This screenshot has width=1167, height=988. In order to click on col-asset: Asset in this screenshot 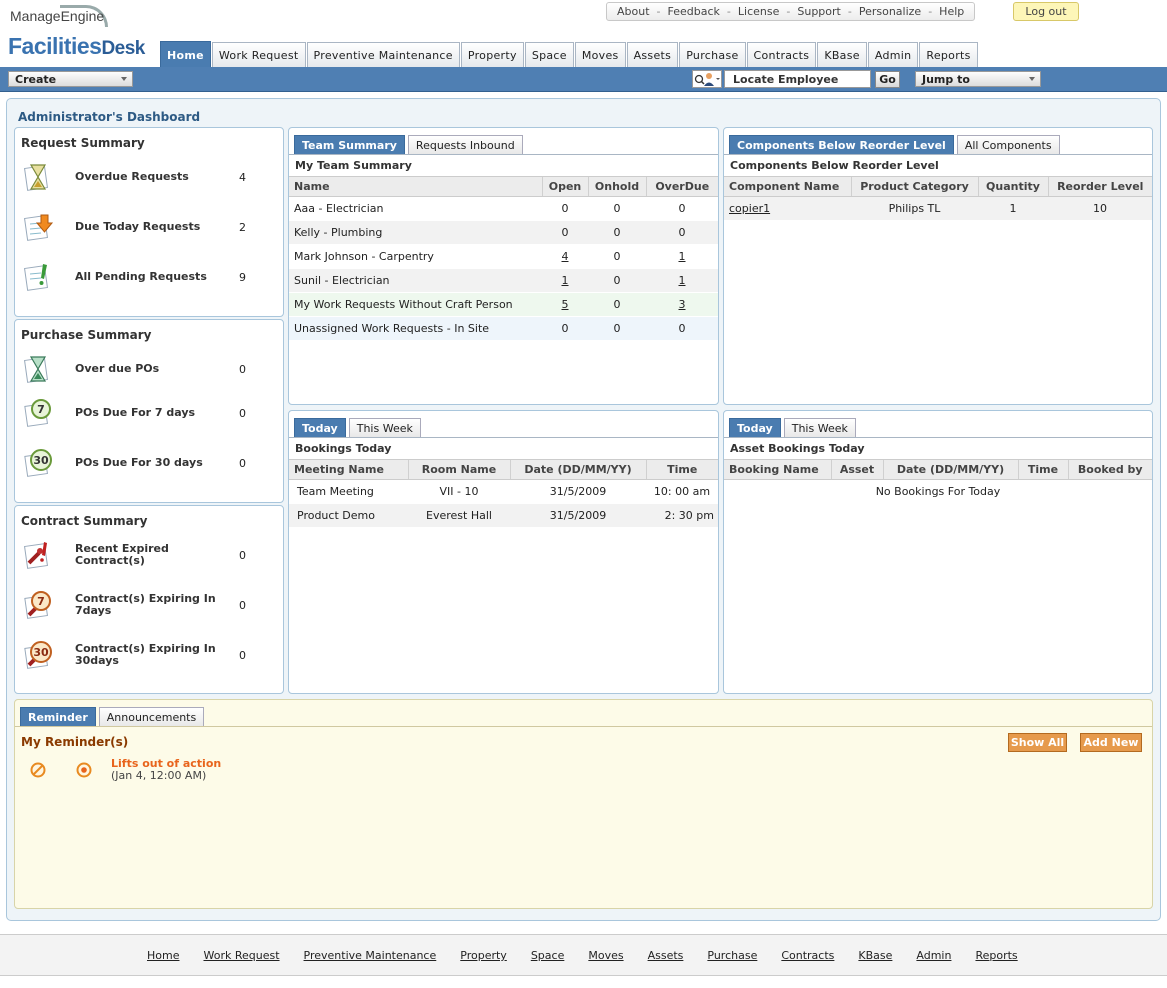, I will do `click(856, 469)`.